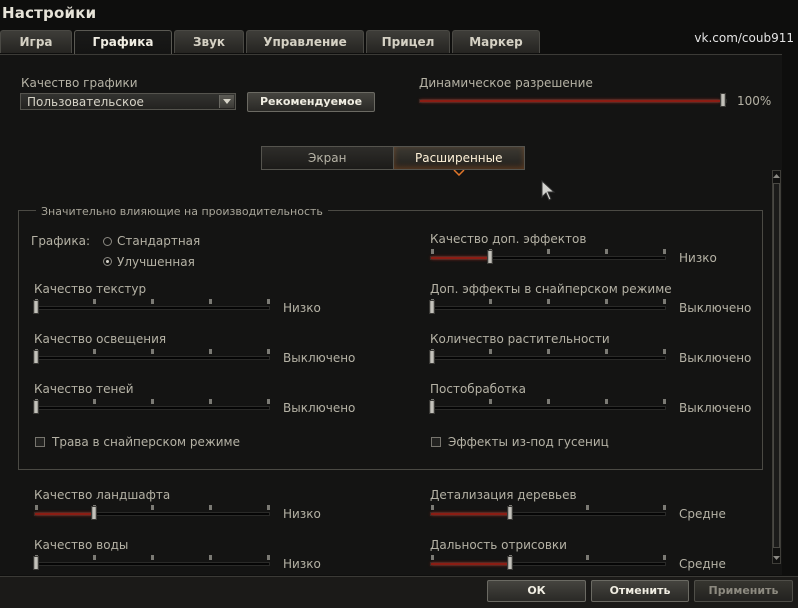  Describe the element at coordinates (152, 512) in the screenshot. I see `terrain-slider` at that location.